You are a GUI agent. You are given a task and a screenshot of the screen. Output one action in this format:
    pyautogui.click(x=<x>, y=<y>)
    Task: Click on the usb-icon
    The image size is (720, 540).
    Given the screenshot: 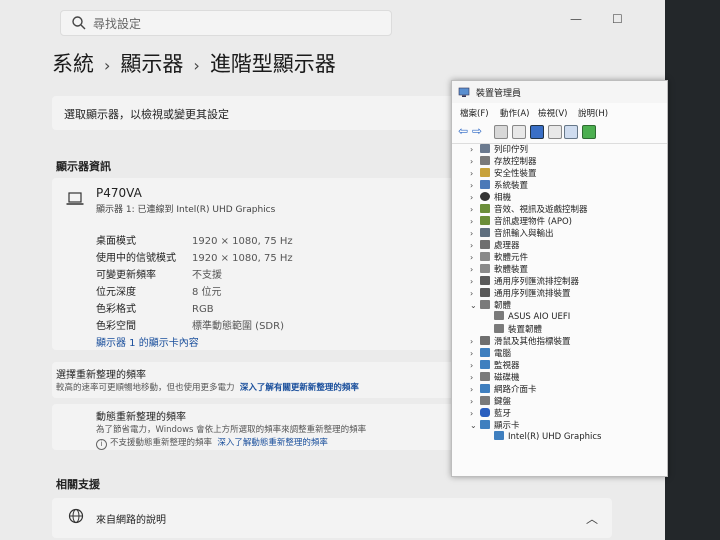 What is the action you would take?
    pyautogui.click(x=485, y=292)
    